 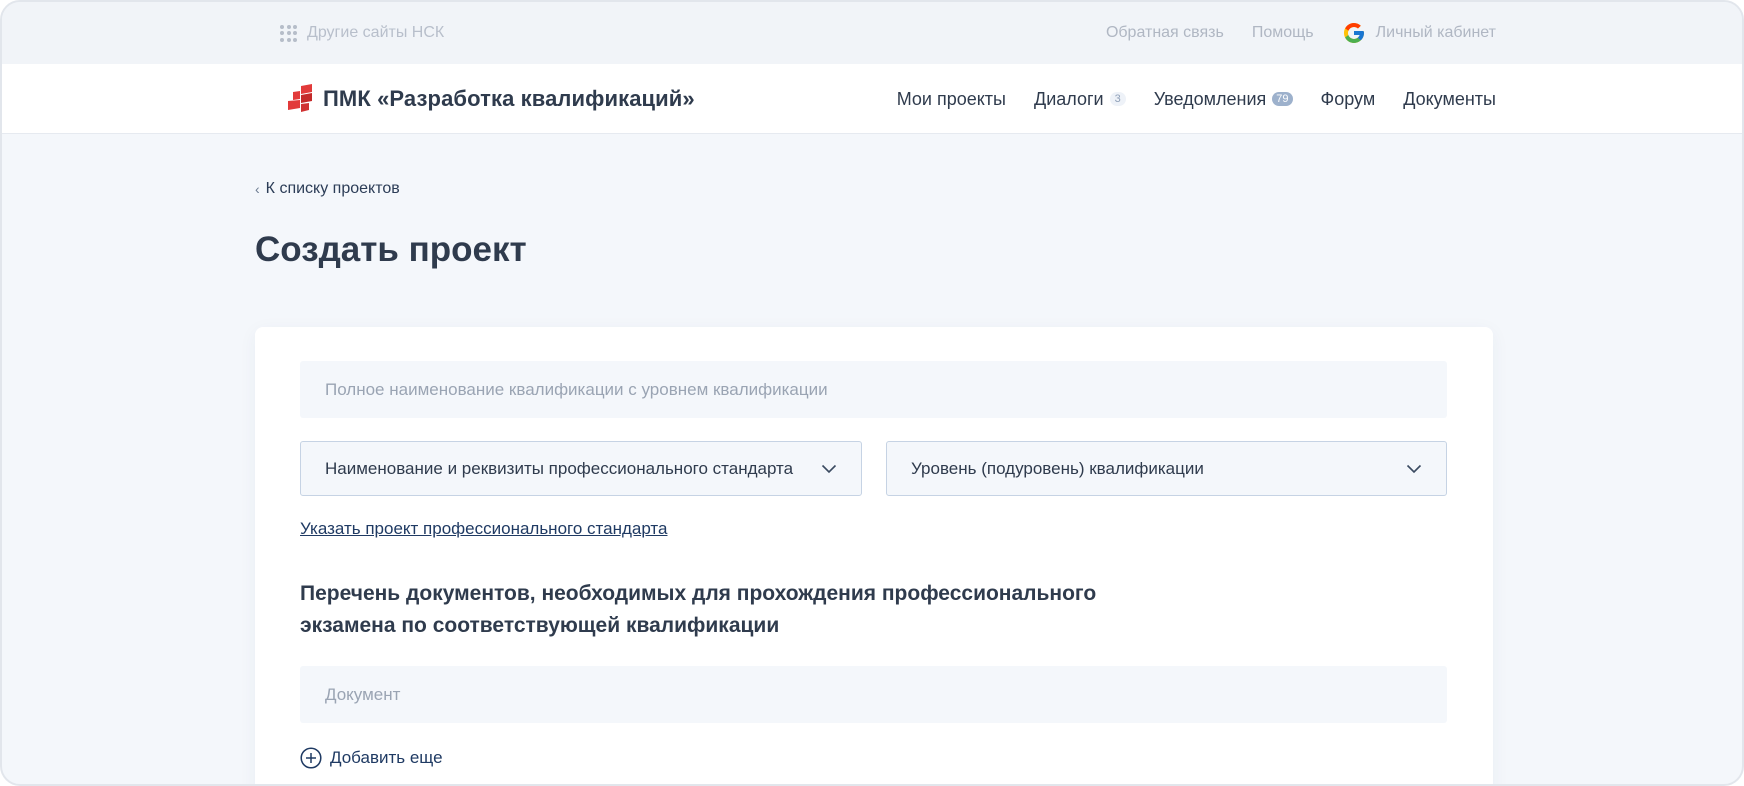 What do you see at coordinates (257, 189) in the screenshot?
I see `chevron-left-icon: ‹` at bounding box center [257, 189].